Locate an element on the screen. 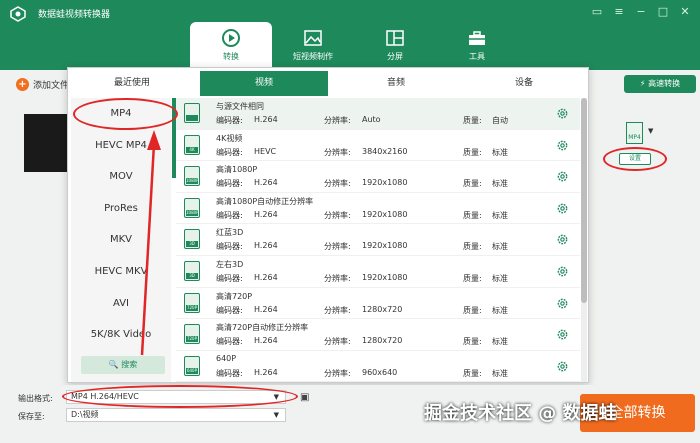  preset-row: 3D 左右3D 编码器: H.264 分辨率: 1920x1080 质量: 标准 is located at coordinates (378, 272).